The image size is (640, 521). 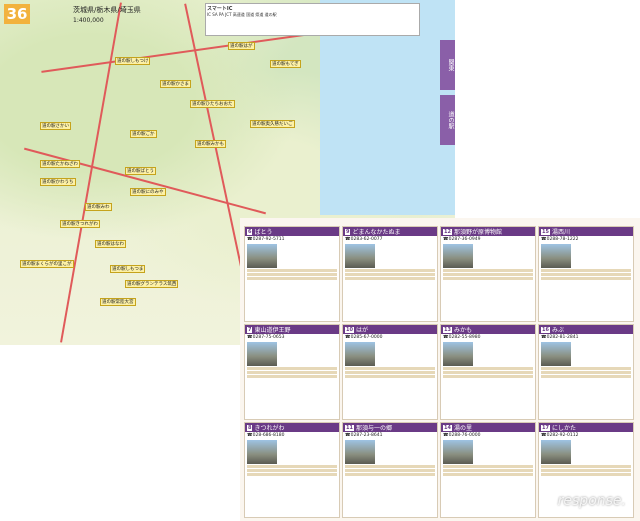 I want to click on station-card: 8 きつれがわ ☎028-686-8180, so click(x=292, y=470).